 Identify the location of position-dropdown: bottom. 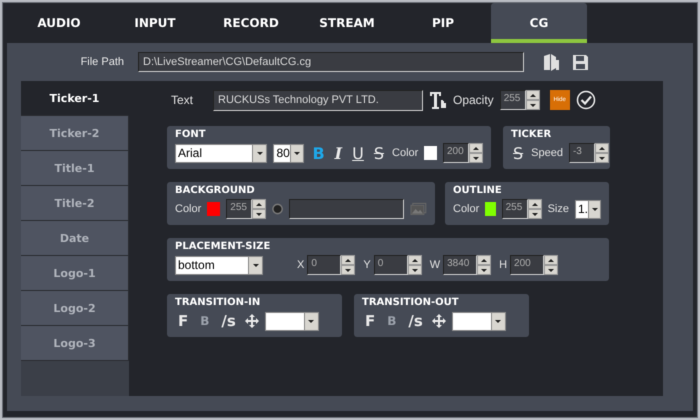
(219, 265).